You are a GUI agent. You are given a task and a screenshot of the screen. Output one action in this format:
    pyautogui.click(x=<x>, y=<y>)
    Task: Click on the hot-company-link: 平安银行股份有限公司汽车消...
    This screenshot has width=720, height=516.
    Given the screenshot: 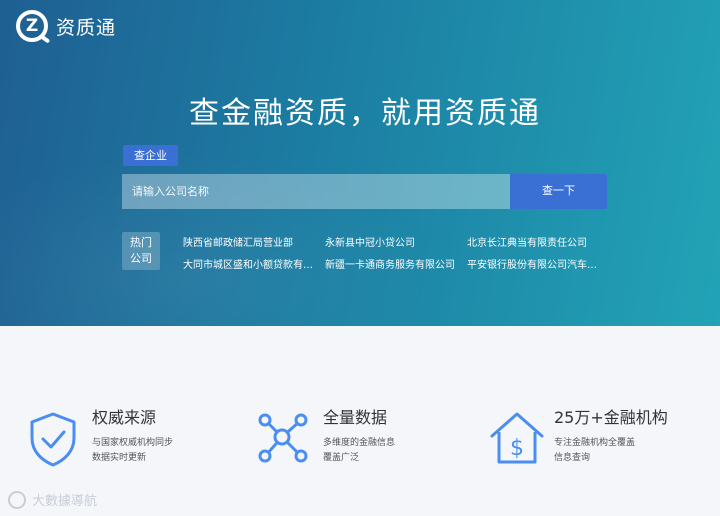 What is the action you would take?
    pyautogui.click(x=535, y=263)
    